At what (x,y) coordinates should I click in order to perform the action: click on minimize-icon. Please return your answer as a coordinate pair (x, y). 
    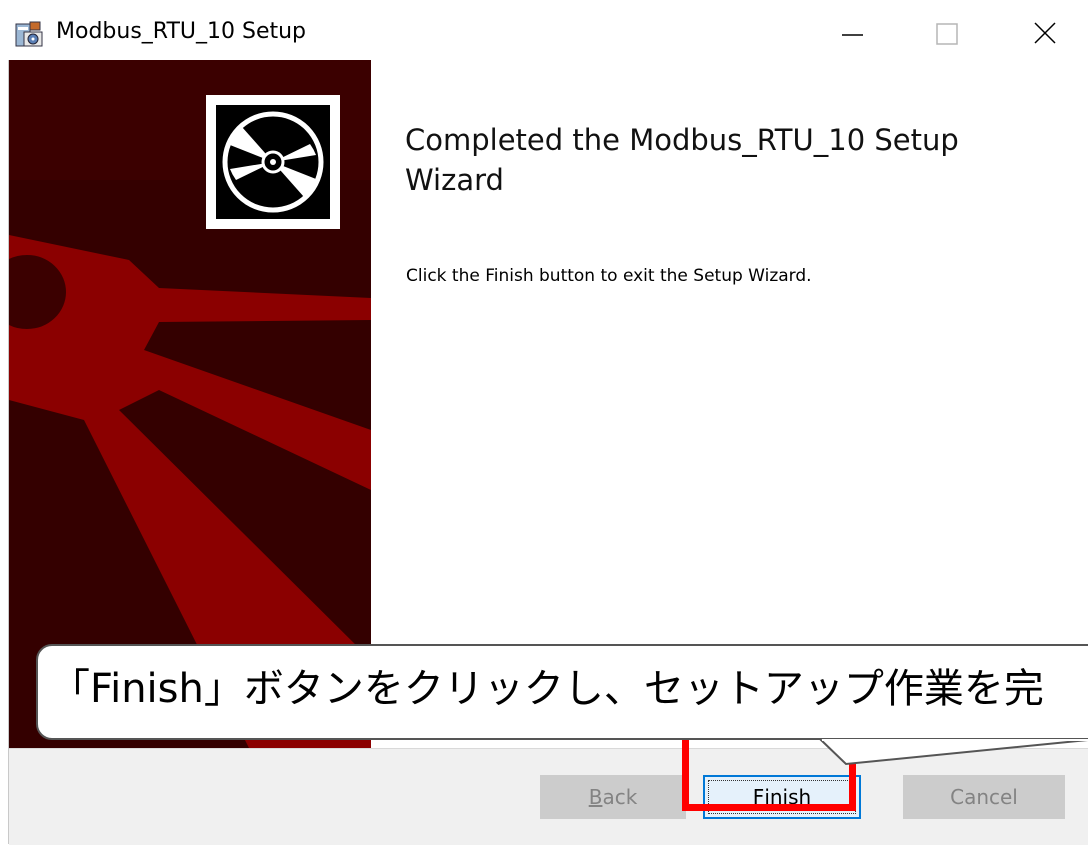
    Looking at the image, I should click on (852, 35).